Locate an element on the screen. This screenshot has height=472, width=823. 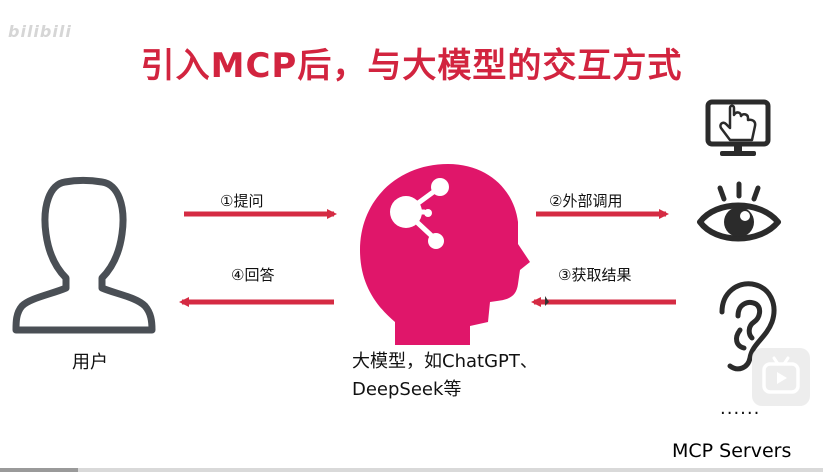
play-button is located at coordinates (781, 377).